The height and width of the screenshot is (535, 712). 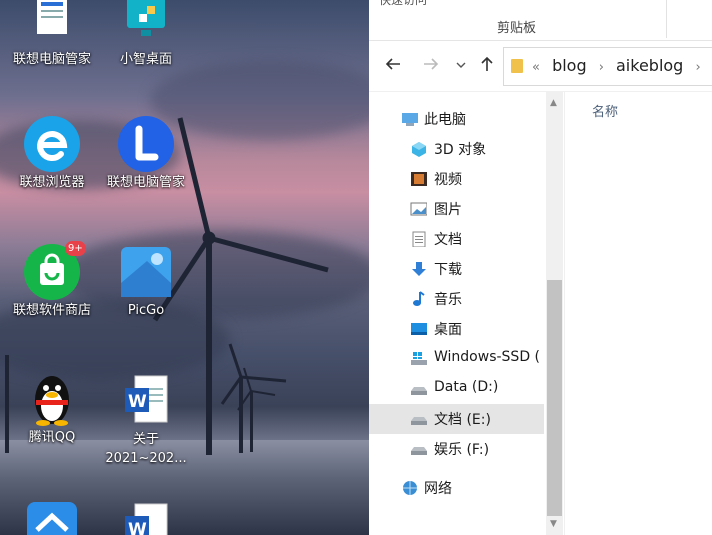 I want to click on network-icon, so click(x=410, y=488).